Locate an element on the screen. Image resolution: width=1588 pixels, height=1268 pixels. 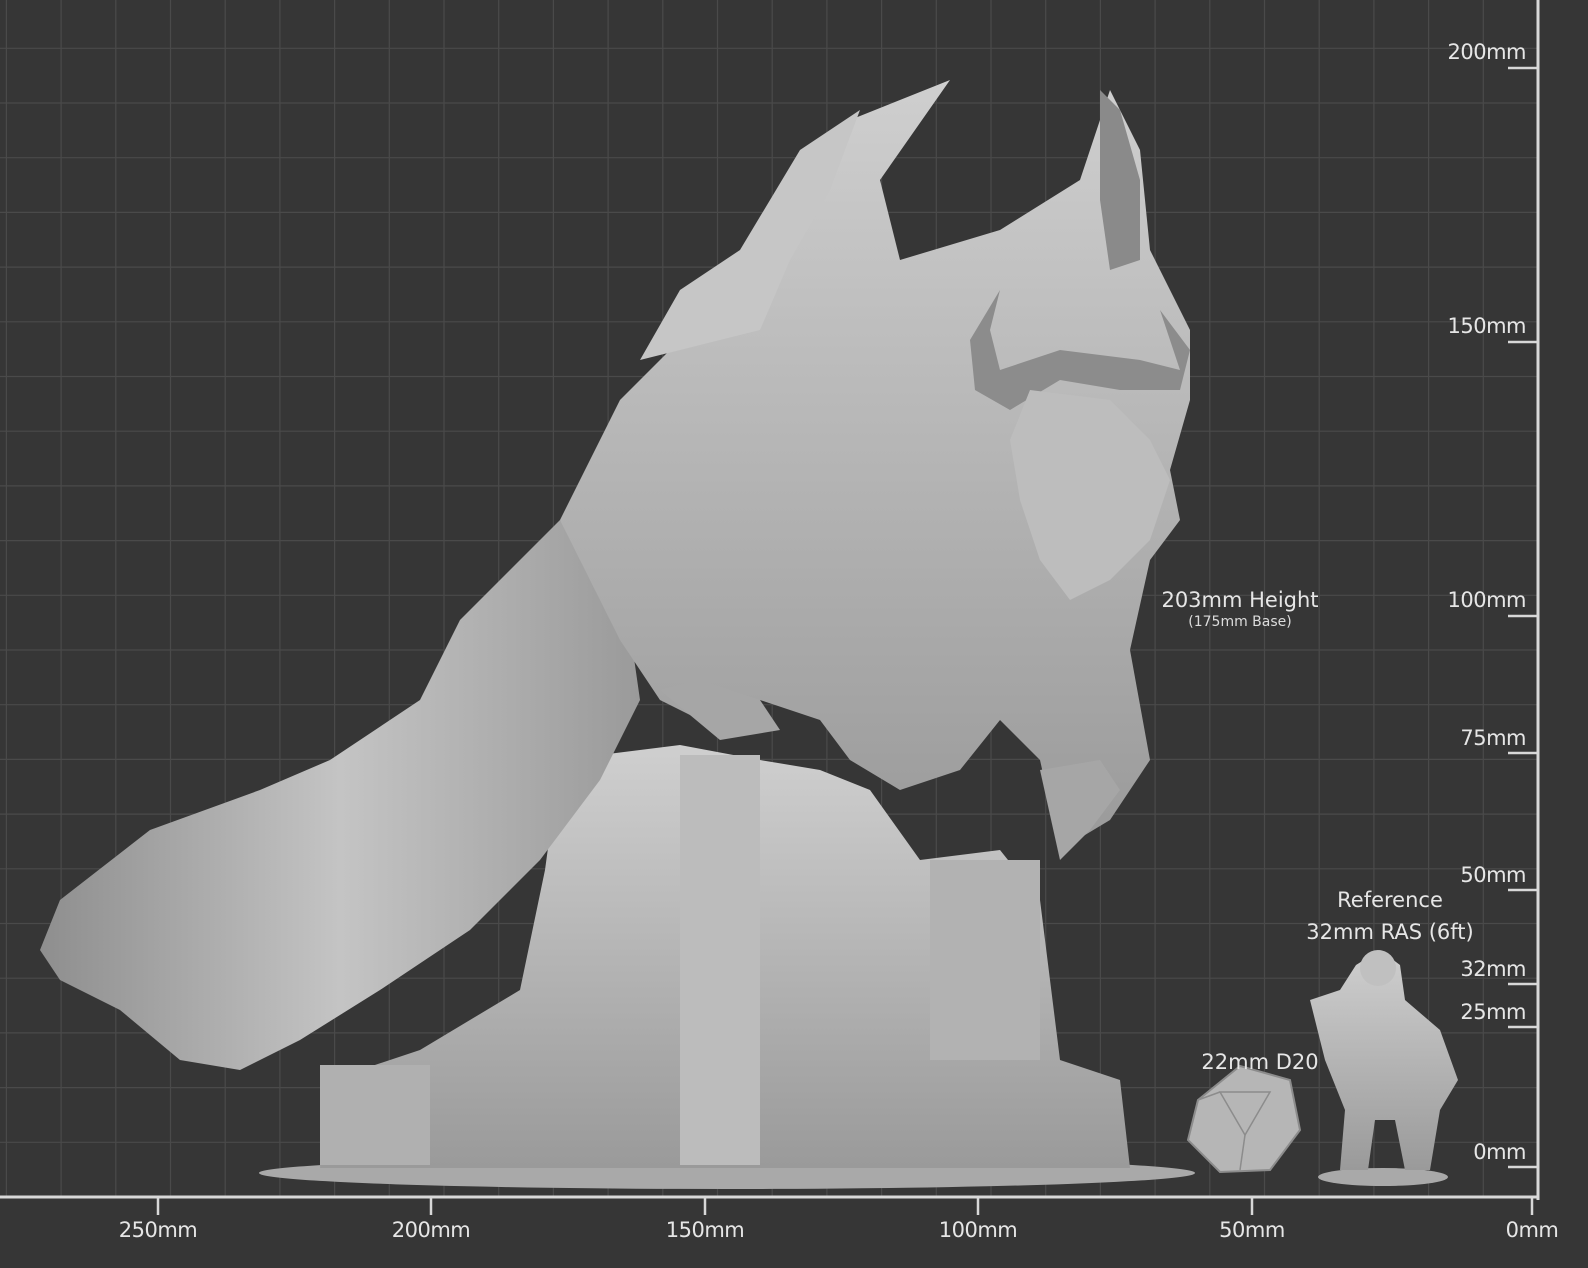
y-label-50mm: 50mm is located at coordinates (1493, 875).